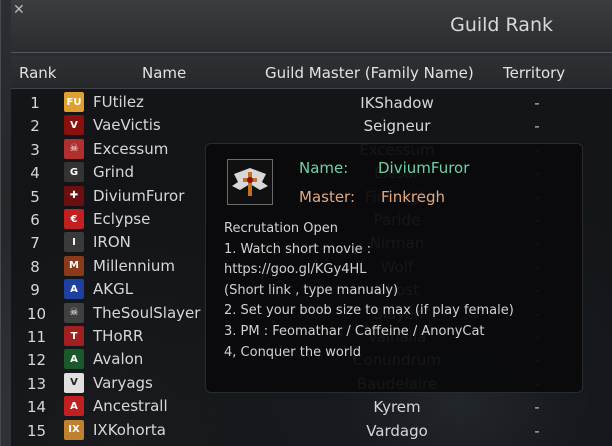  I want to click on guild-name-cell: AKGL, so click(113, 289).